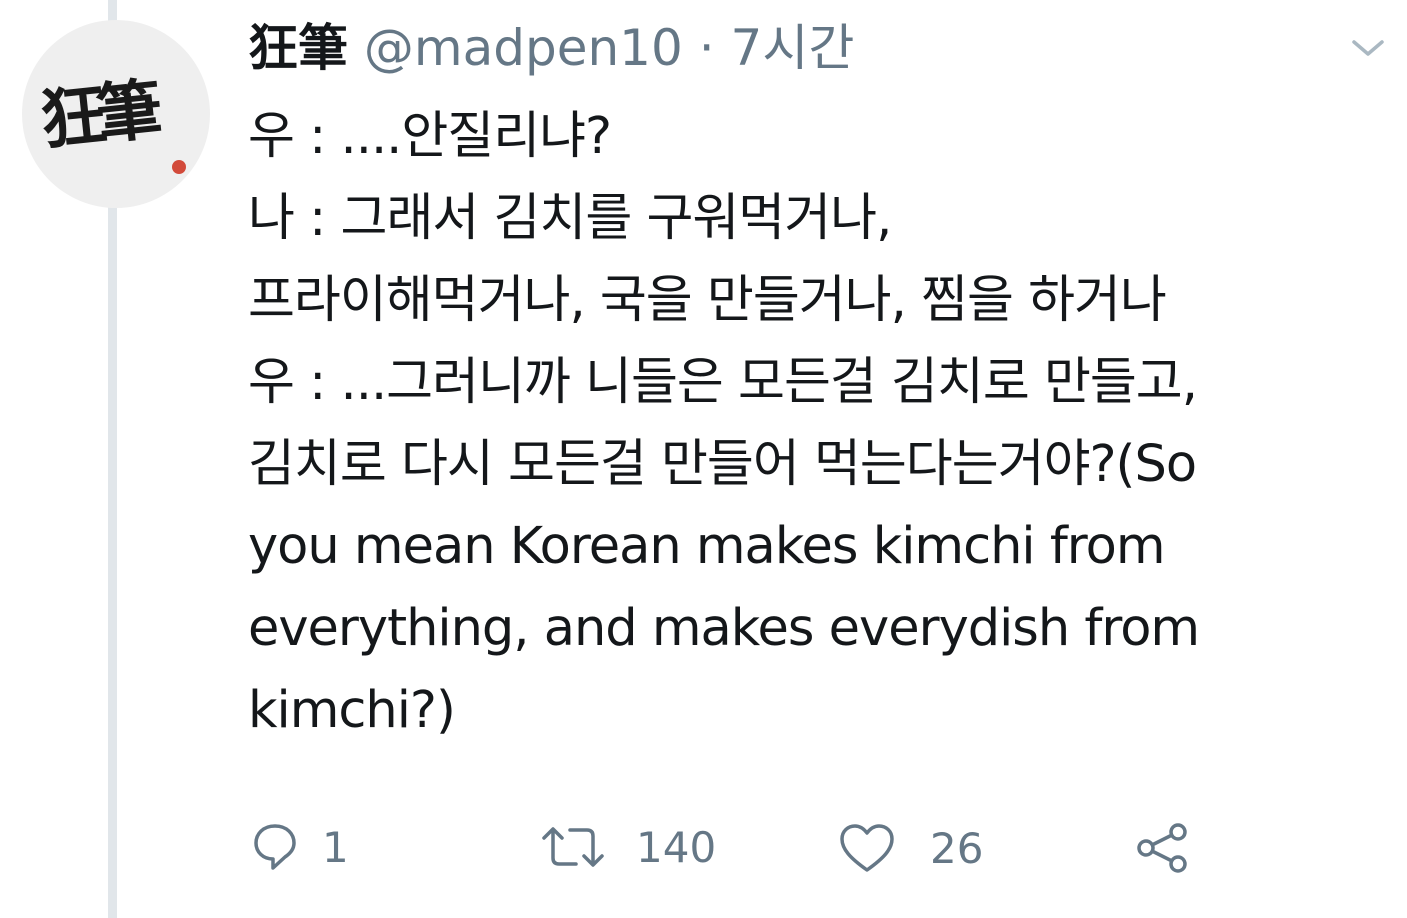 Image resolution: width=1407 pixels, height=918 pixels. Describe the element at coordinates (335, 847) in the screenshot. I see `reply-count: 1` at that location.